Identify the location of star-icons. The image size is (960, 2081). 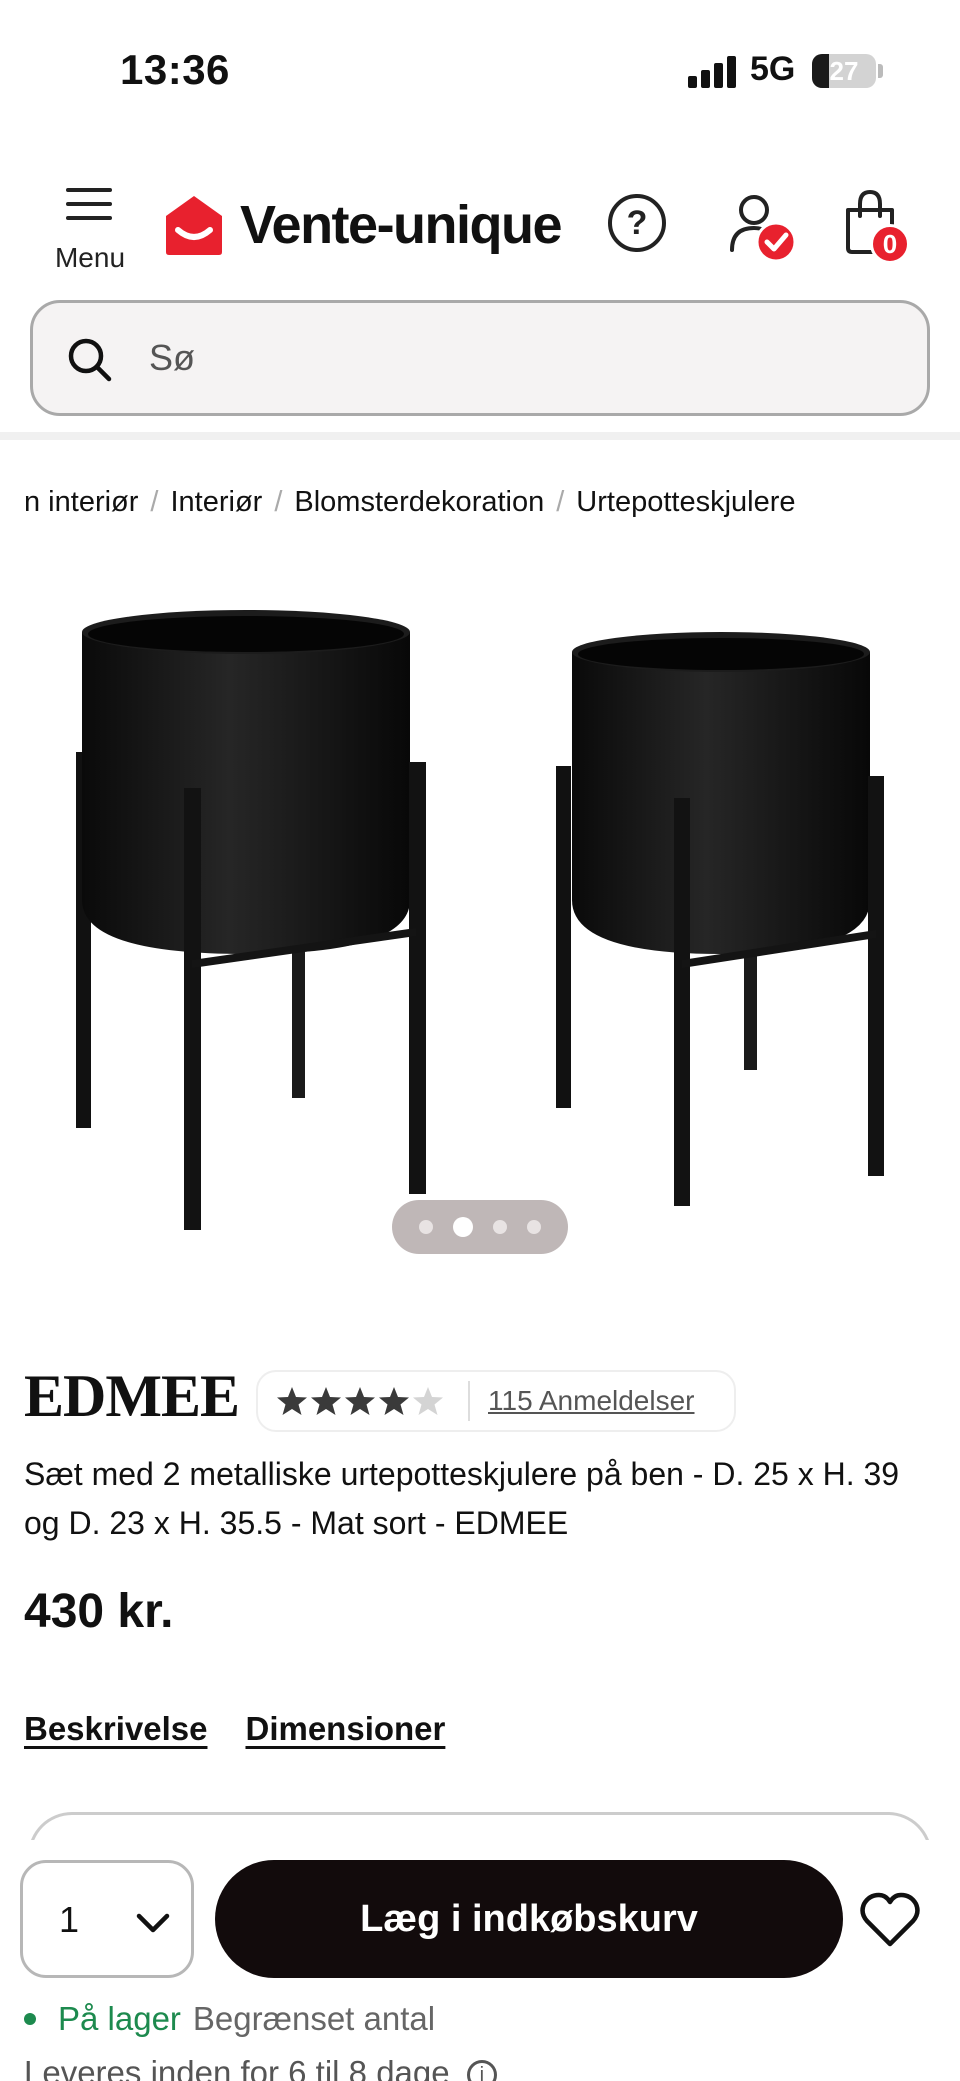
(360, 1401).